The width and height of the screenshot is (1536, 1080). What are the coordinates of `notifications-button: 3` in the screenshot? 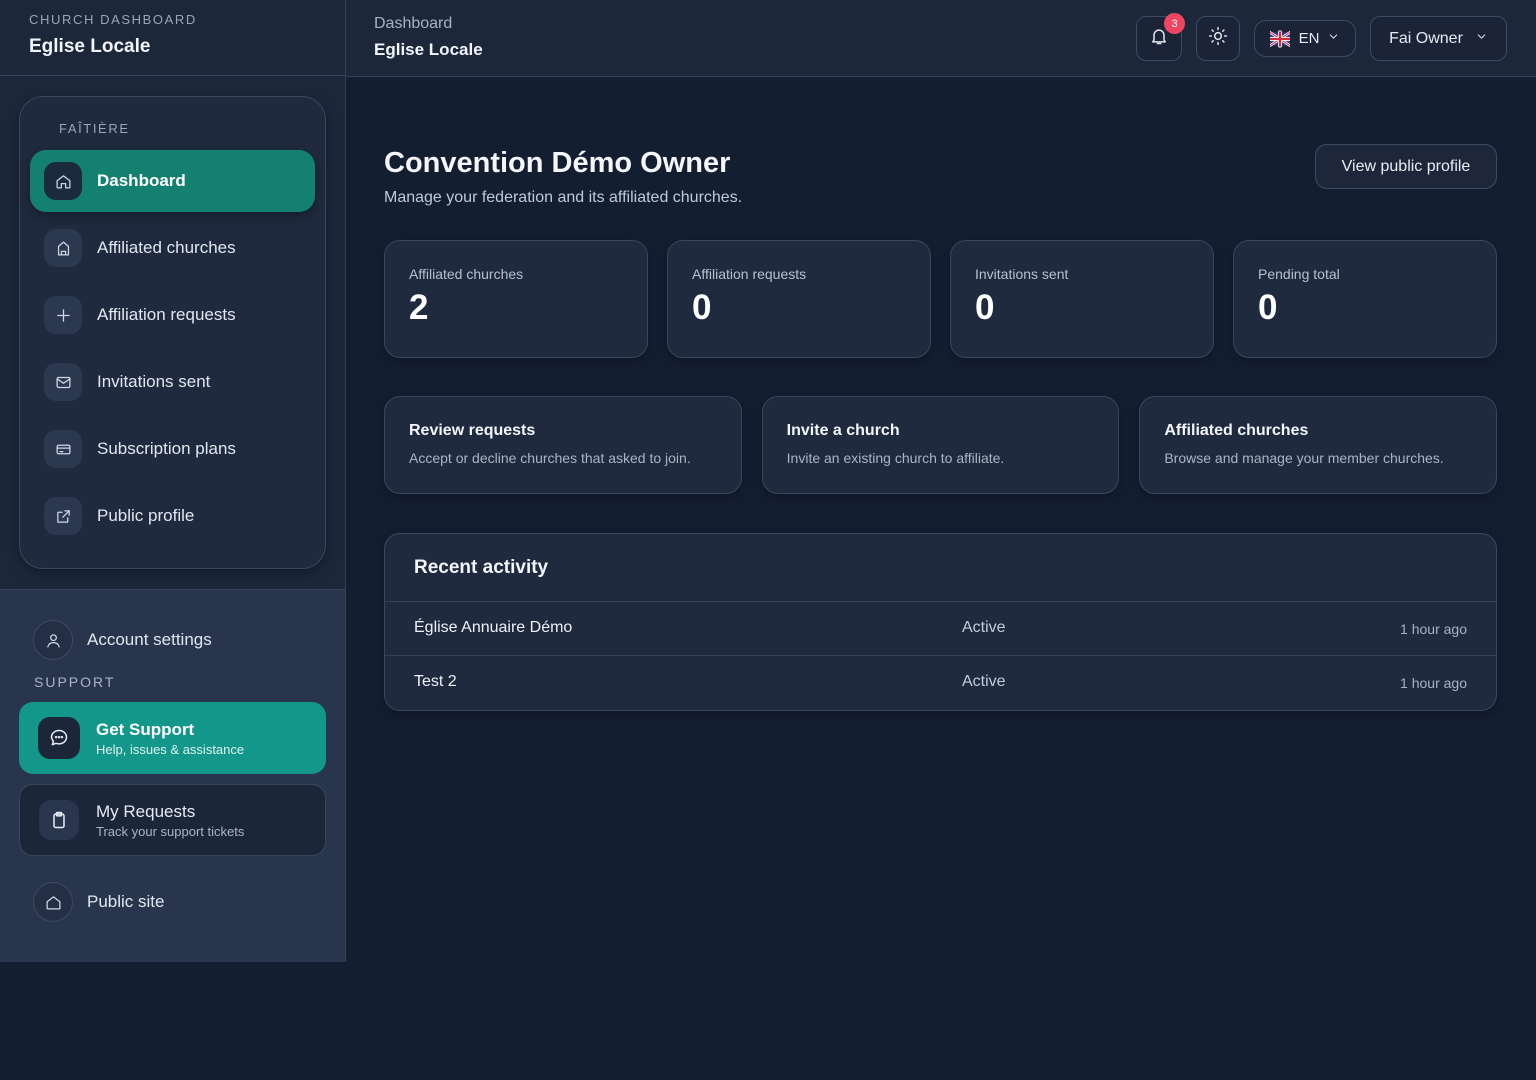 It's located at (1160, 37).